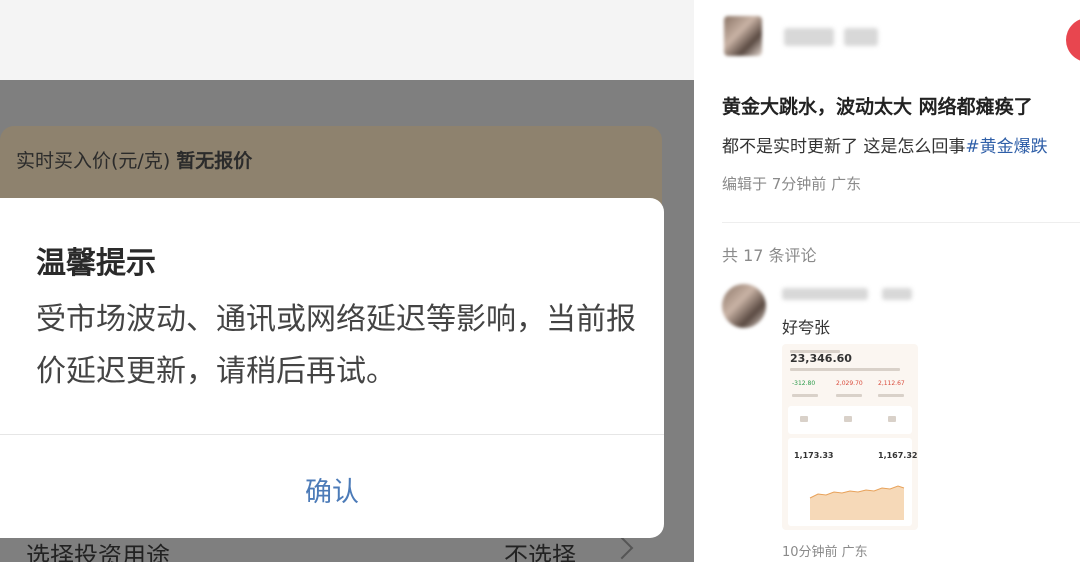 The height and width of the screenshot is (562, 1080). I want to click on thumb-right-value: 1,167.32, so click(898, 455).